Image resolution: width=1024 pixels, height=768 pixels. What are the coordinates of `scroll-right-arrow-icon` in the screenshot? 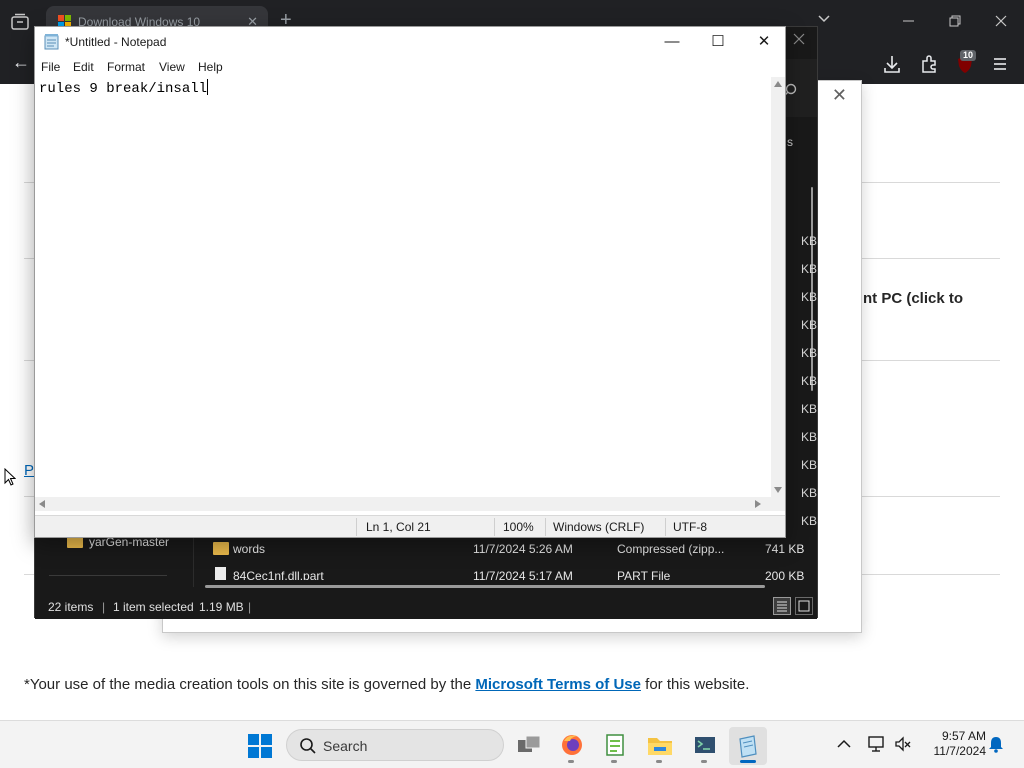 It's located at (758, 504).